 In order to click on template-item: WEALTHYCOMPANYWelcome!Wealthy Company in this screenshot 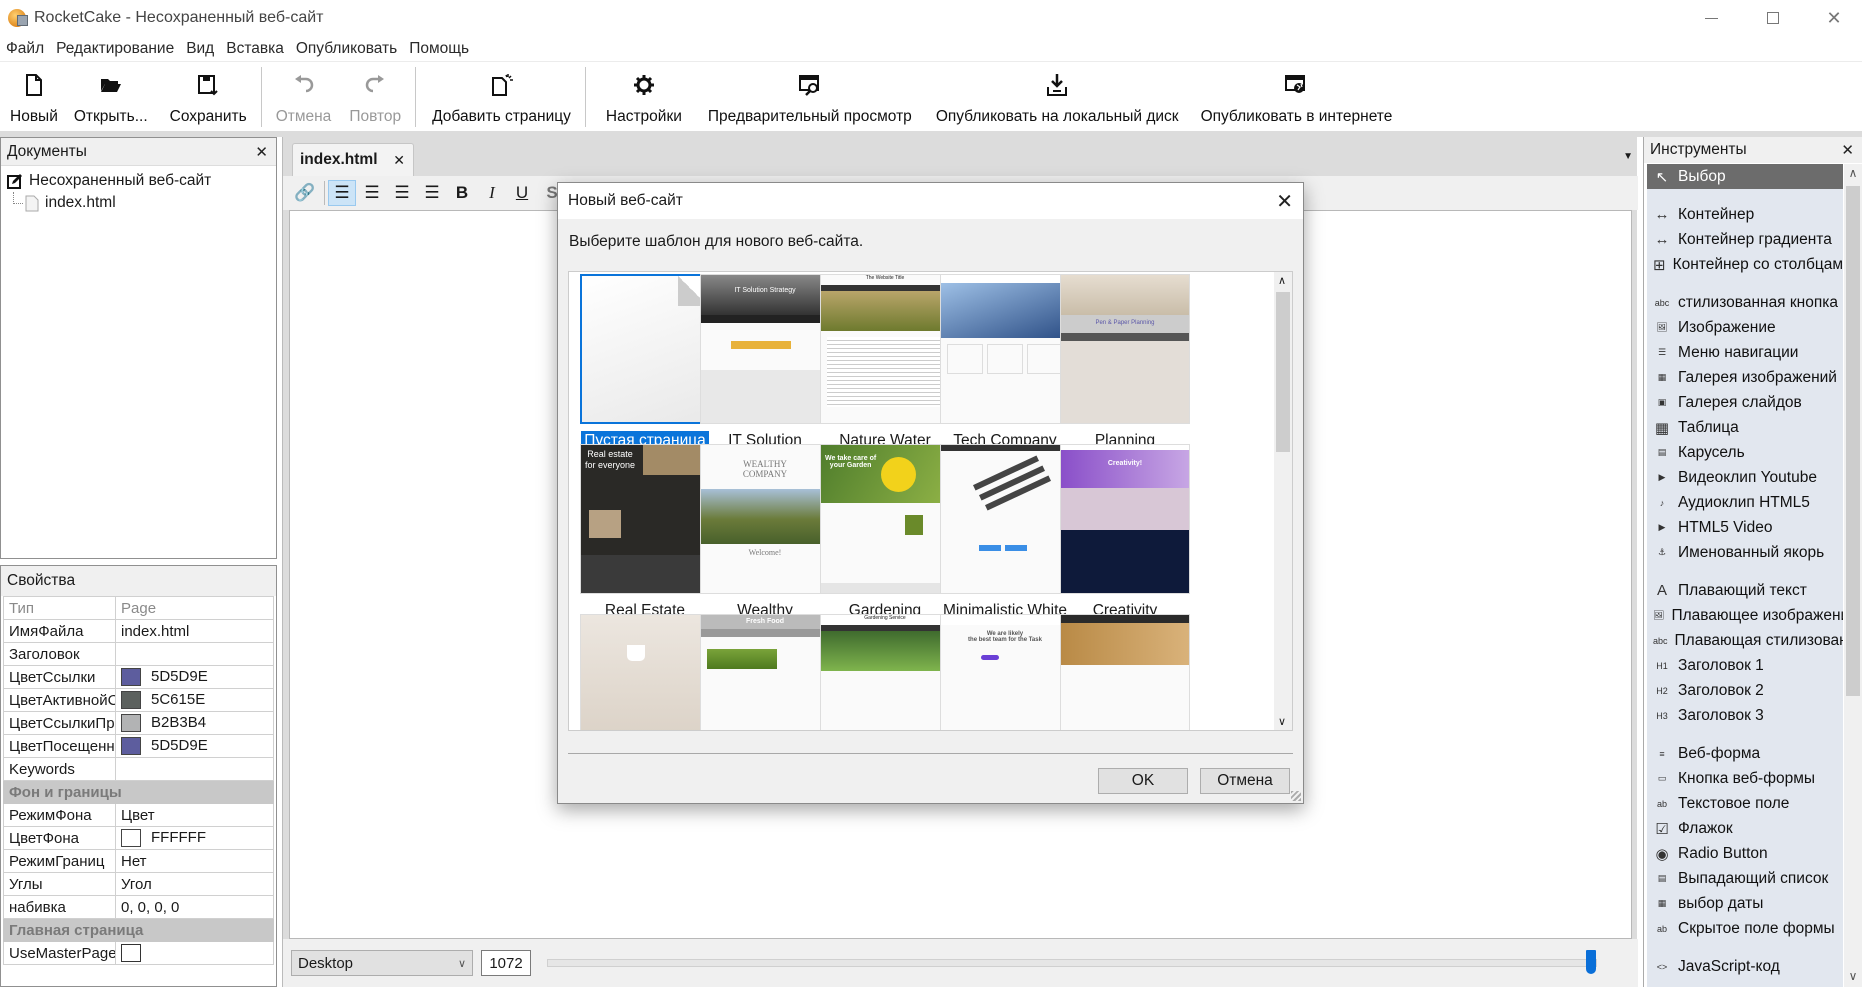, I will do `click(765, 541)`.